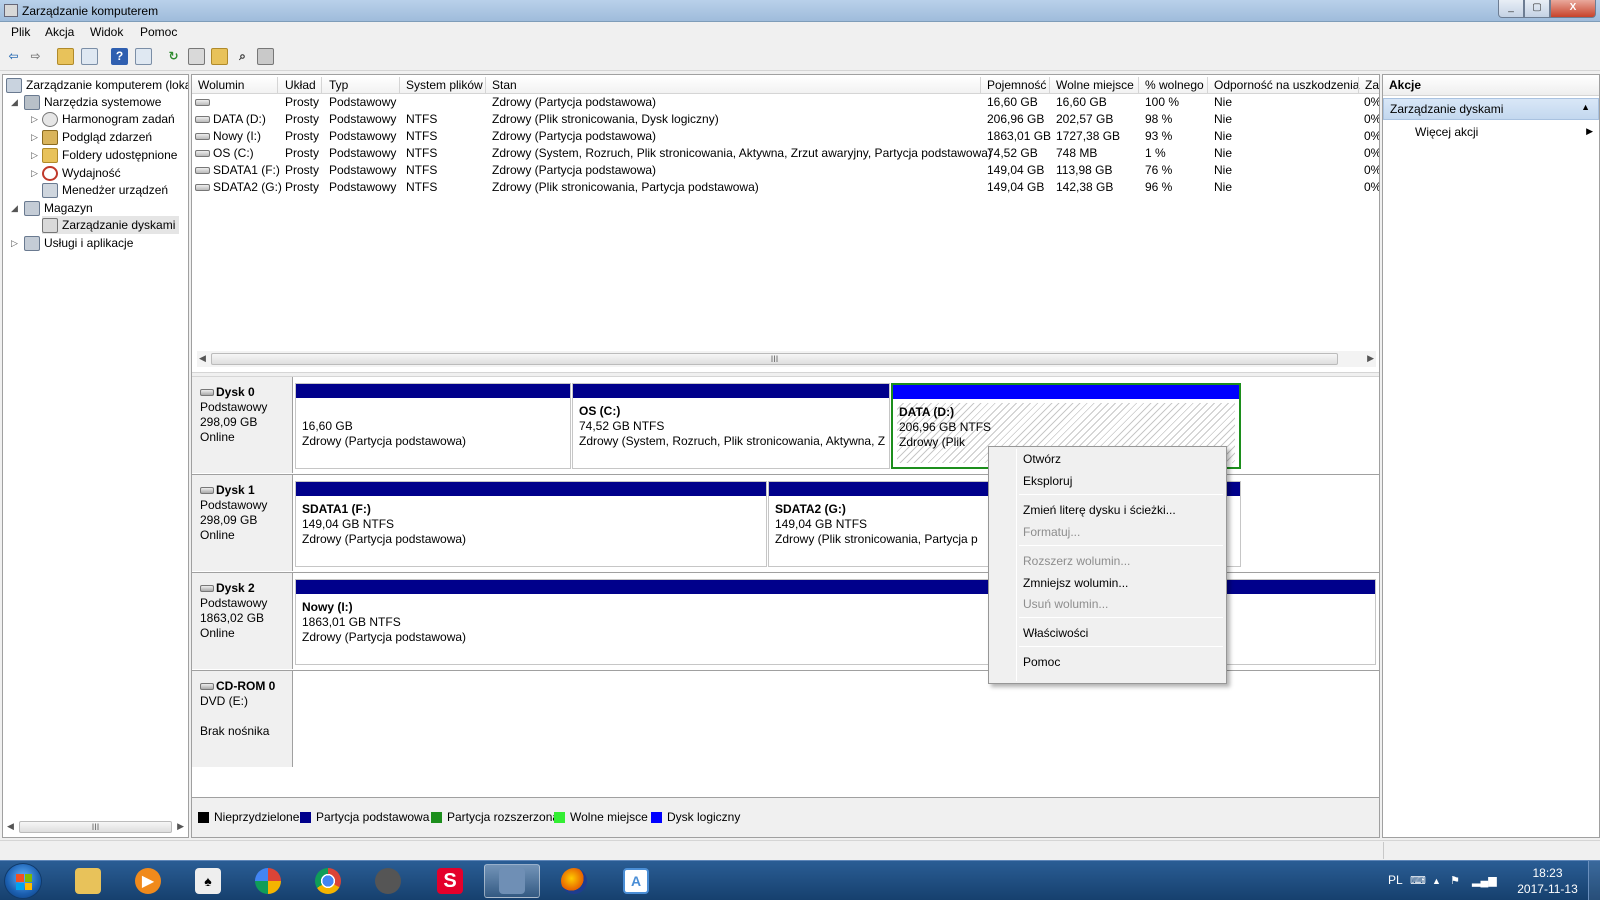 The width and height of the screenshot is (1600, 900). Describe the element at coordinates (119, 56) in the screenshot. I see `help-icon: ?` at that location.